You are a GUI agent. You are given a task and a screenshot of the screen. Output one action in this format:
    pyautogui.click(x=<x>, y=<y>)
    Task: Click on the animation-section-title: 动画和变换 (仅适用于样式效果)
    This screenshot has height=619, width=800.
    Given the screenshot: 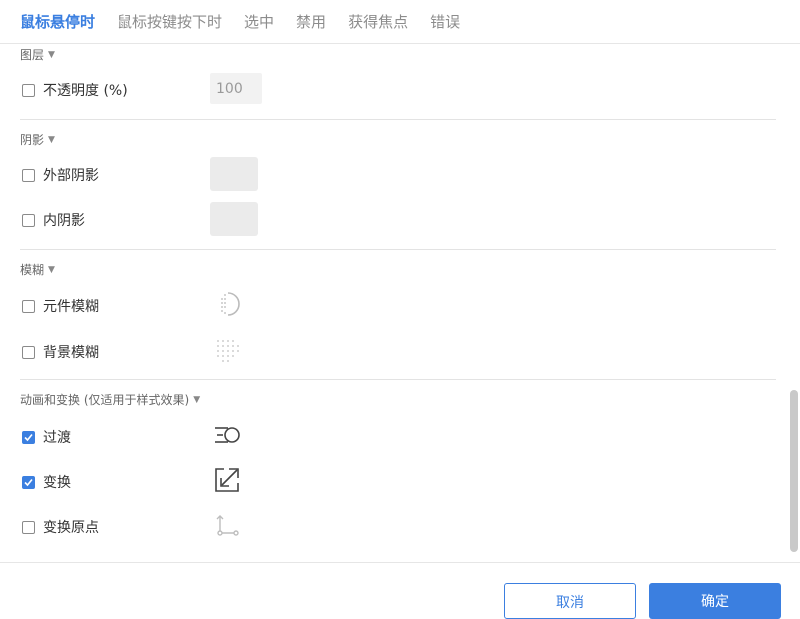 What is the action you would take?
    pyautogui.click(x=105, y=400)
    